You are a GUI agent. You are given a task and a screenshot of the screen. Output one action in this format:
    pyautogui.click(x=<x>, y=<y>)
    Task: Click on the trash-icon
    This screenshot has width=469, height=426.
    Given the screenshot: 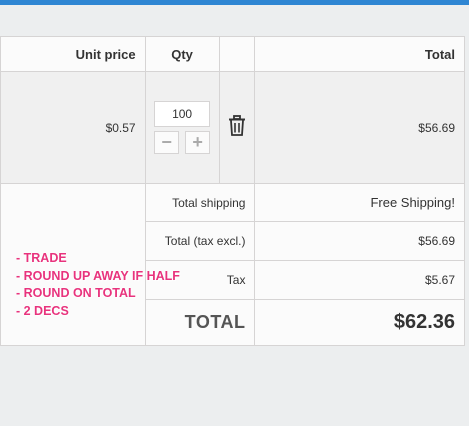 What is the action you would take?
    pyautogui.click(x=237, y=126)
    